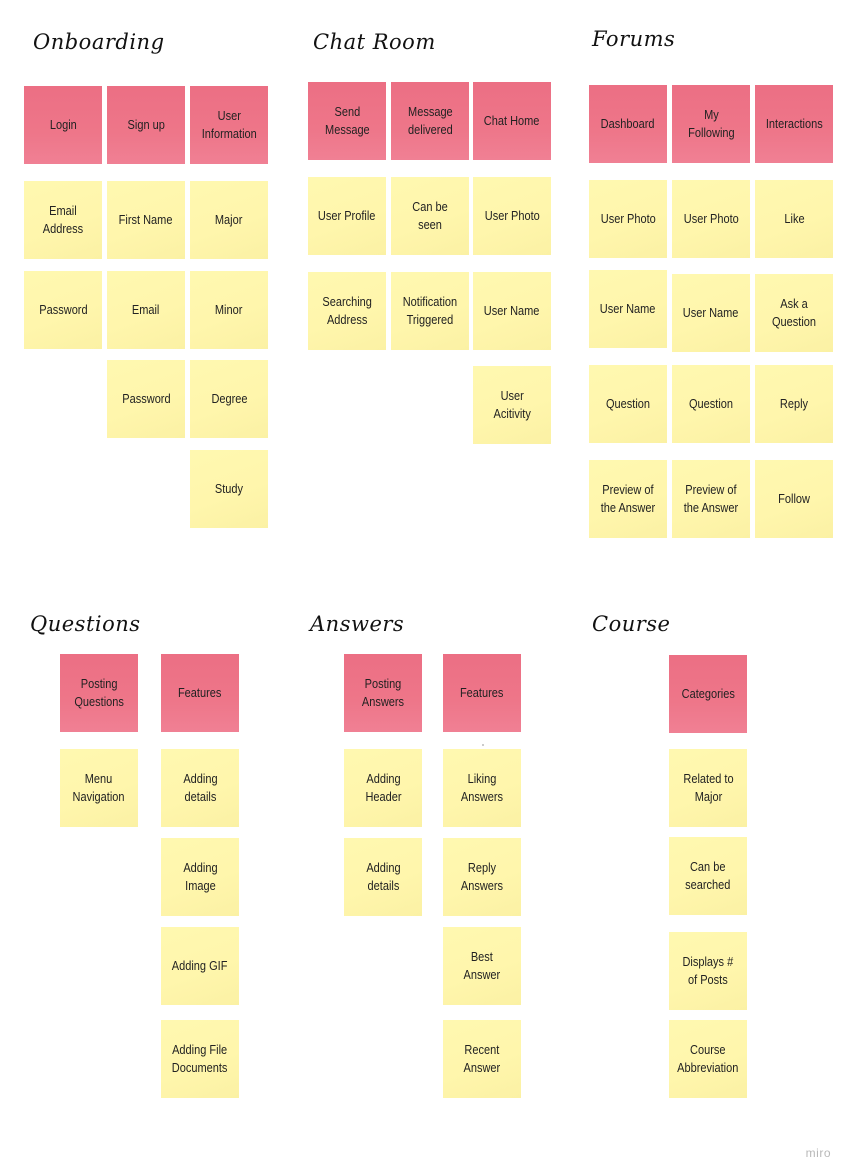  I want to click on note-text: Study, so click(229, 489).